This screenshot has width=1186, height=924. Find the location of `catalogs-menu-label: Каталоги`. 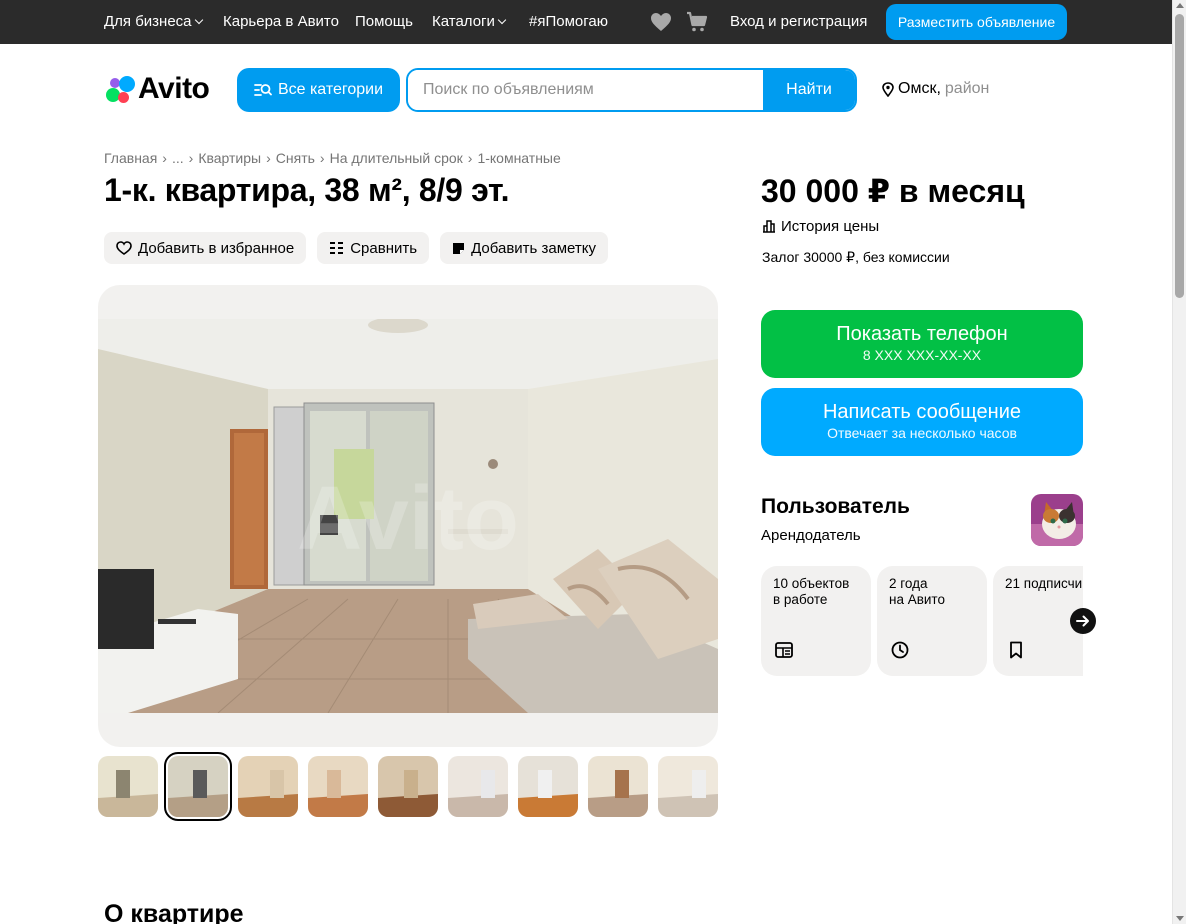

catalogs-menu-label: Каталоги is located at coordinates (463, 21).